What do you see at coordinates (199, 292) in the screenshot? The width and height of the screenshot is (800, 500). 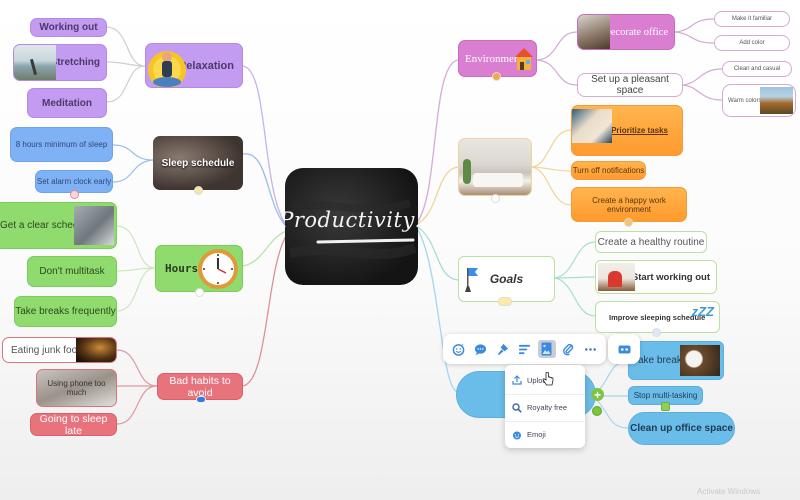 I see `hours-badge-icon` at bounding box center [199, 292].